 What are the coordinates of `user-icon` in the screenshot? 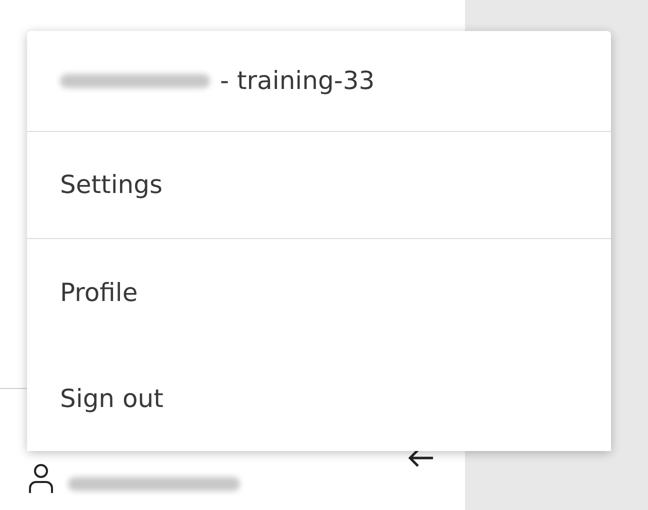 It's located at (41, 478).